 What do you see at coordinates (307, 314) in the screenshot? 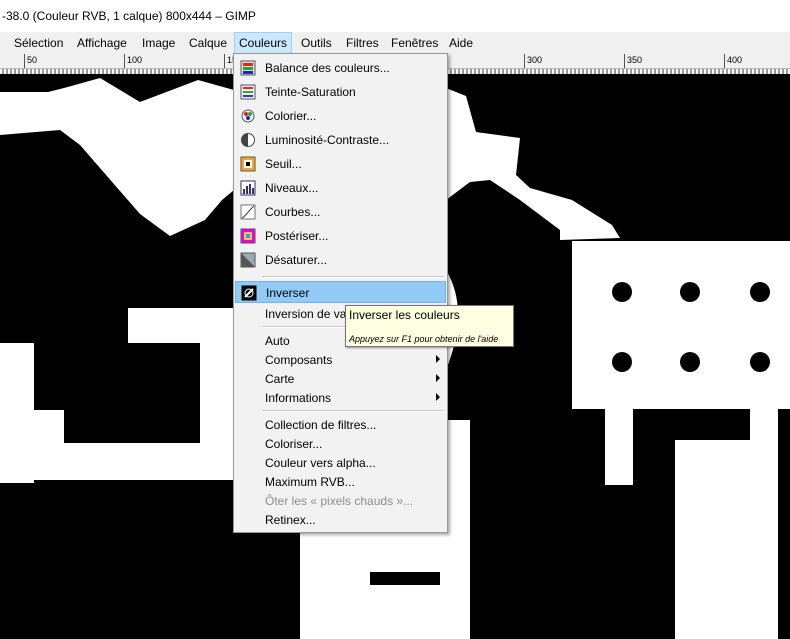
I see `menu-item-label: Inversion de val` at bounding box center [307, 314].